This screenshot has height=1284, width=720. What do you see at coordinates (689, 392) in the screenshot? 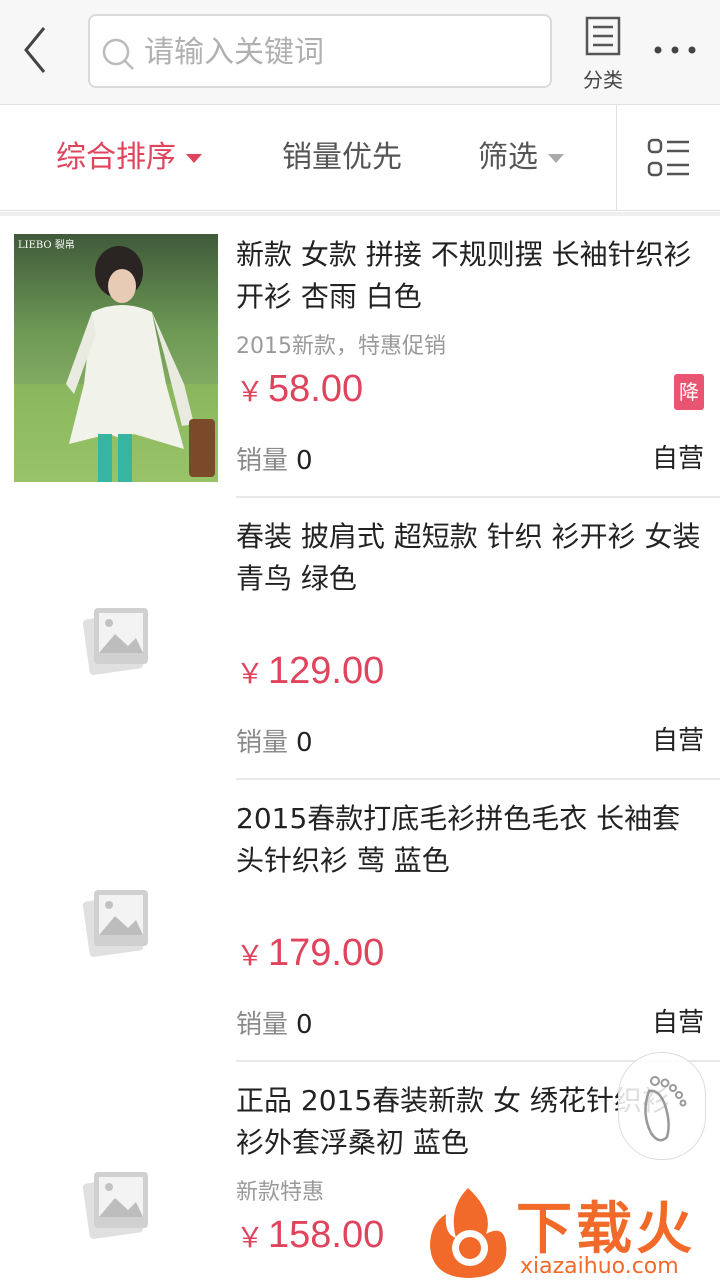
I see `price-drop-badge: 降` at bounding box center [689, 392].